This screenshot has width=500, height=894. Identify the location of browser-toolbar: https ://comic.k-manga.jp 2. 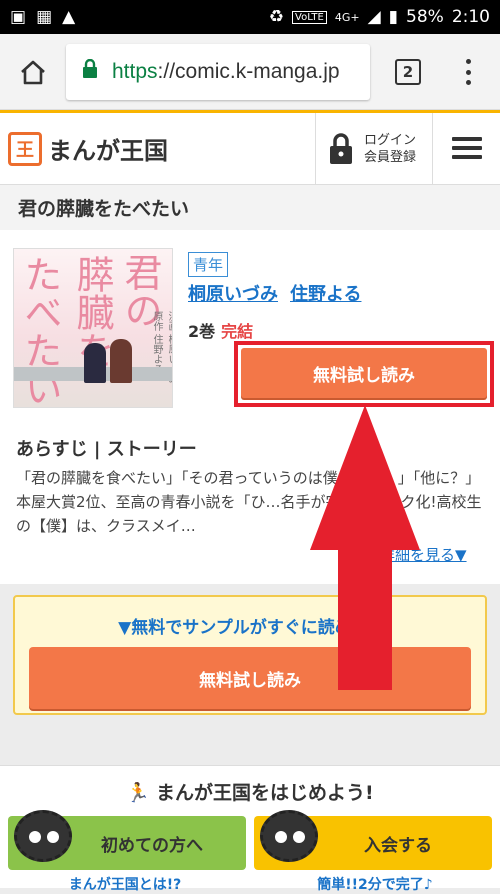
(250, 72).